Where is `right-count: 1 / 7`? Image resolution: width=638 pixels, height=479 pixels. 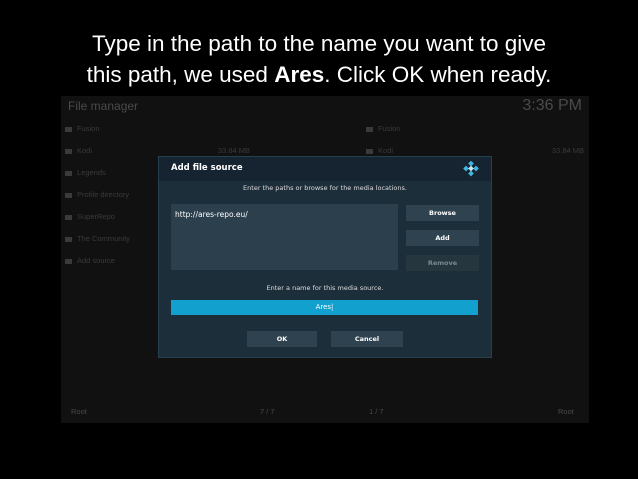
right-count: 1 / 7 is located at coordinates (376, 411).